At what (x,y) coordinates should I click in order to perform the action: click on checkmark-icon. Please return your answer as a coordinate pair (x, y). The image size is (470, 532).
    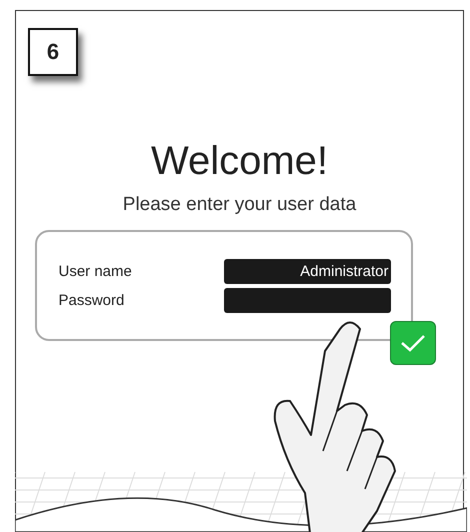
    Looking at the image, I should click on (413, 343).